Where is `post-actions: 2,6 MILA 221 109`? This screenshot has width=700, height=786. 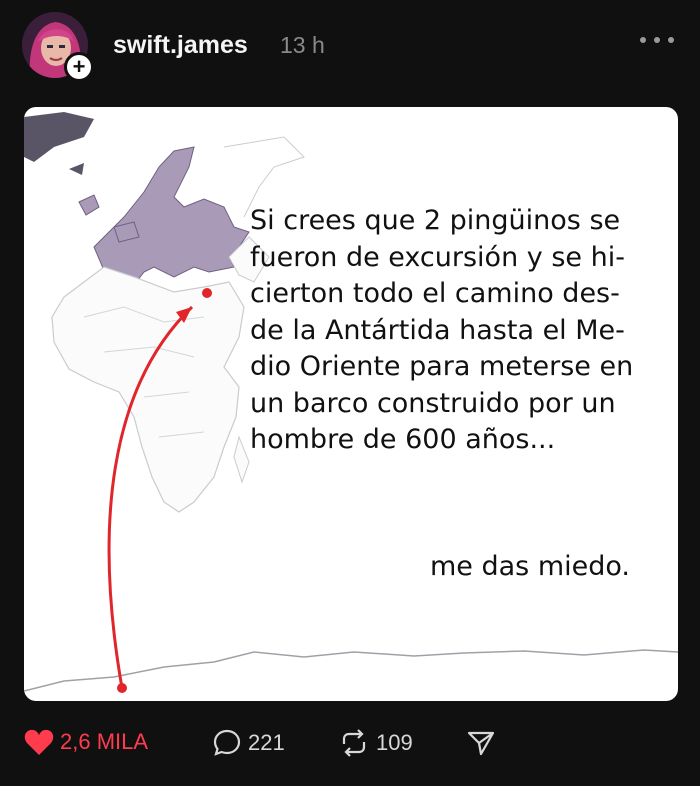
post-actions: 2,6 MILA 221 109 is located at coordinates (350, 745).